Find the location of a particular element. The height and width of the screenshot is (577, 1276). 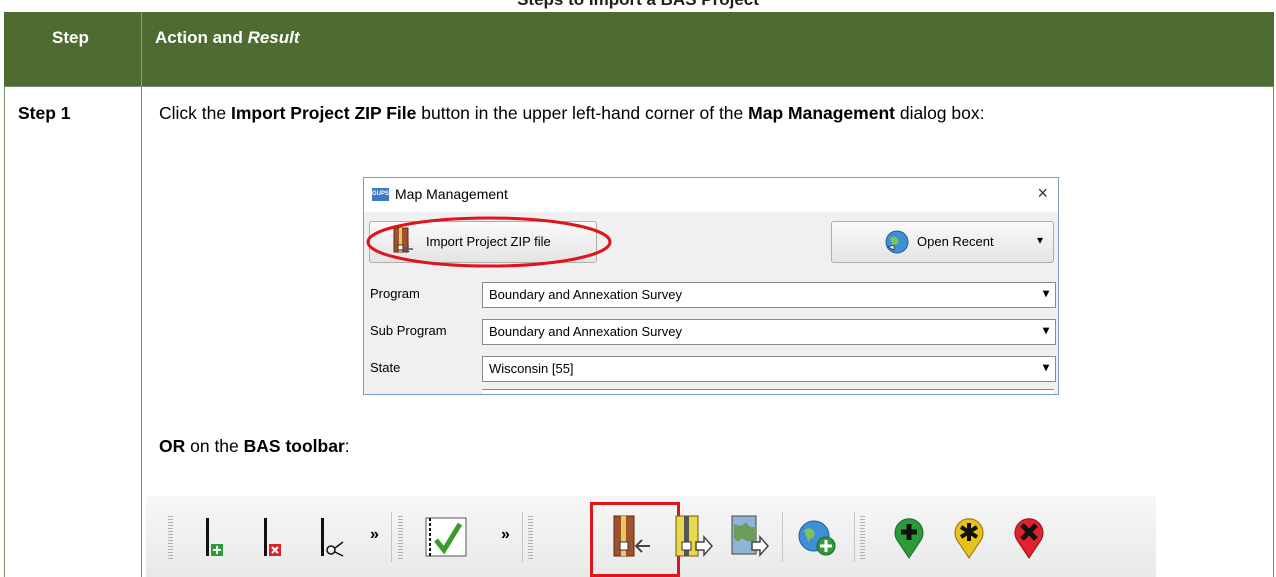

step-label: Step 1 is located at coordinates (44, 113).